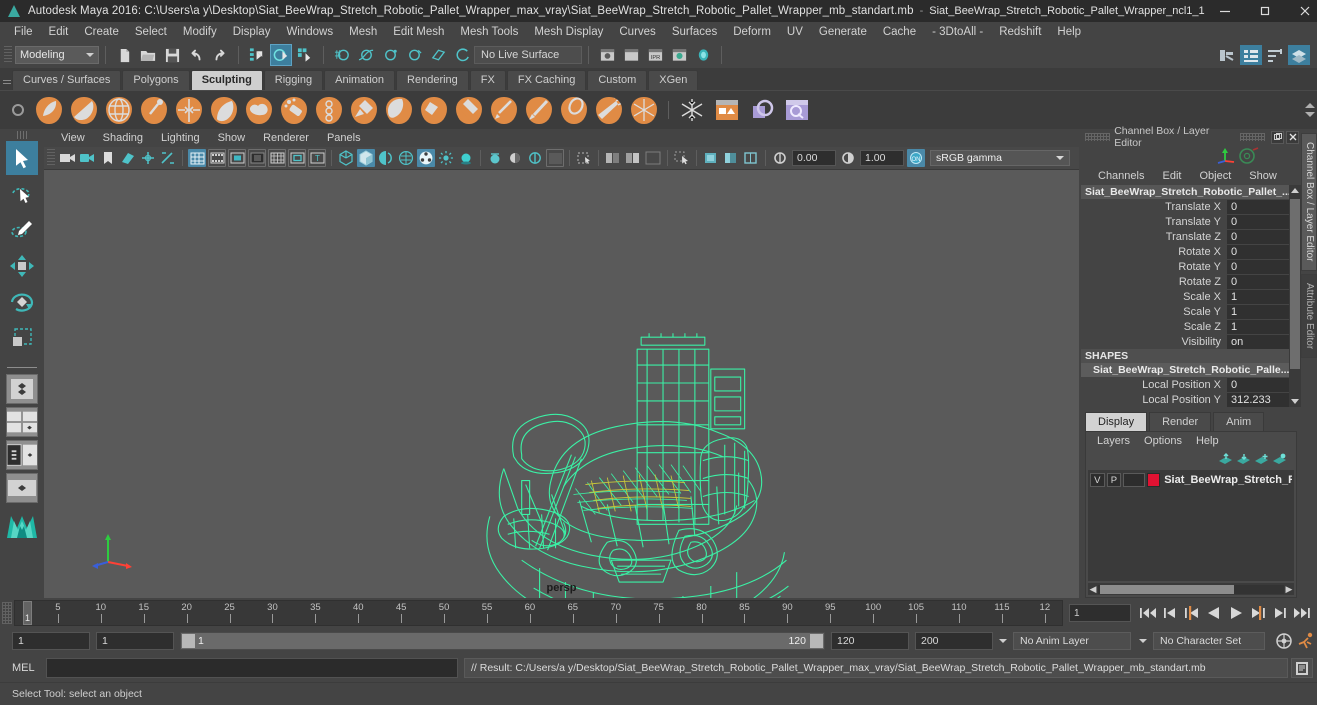 This screenshot has height=705, width=1317. Describe the element at coordinates (57, 55) in the screenshot. I see `menu-set-selector: Modeling` at that location.